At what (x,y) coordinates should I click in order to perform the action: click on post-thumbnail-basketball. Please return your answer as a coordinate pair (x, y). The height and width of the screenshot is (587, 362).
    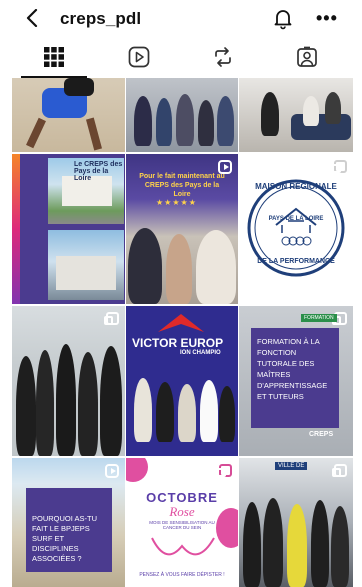
    Looking at the image, I should click on (68, 115).